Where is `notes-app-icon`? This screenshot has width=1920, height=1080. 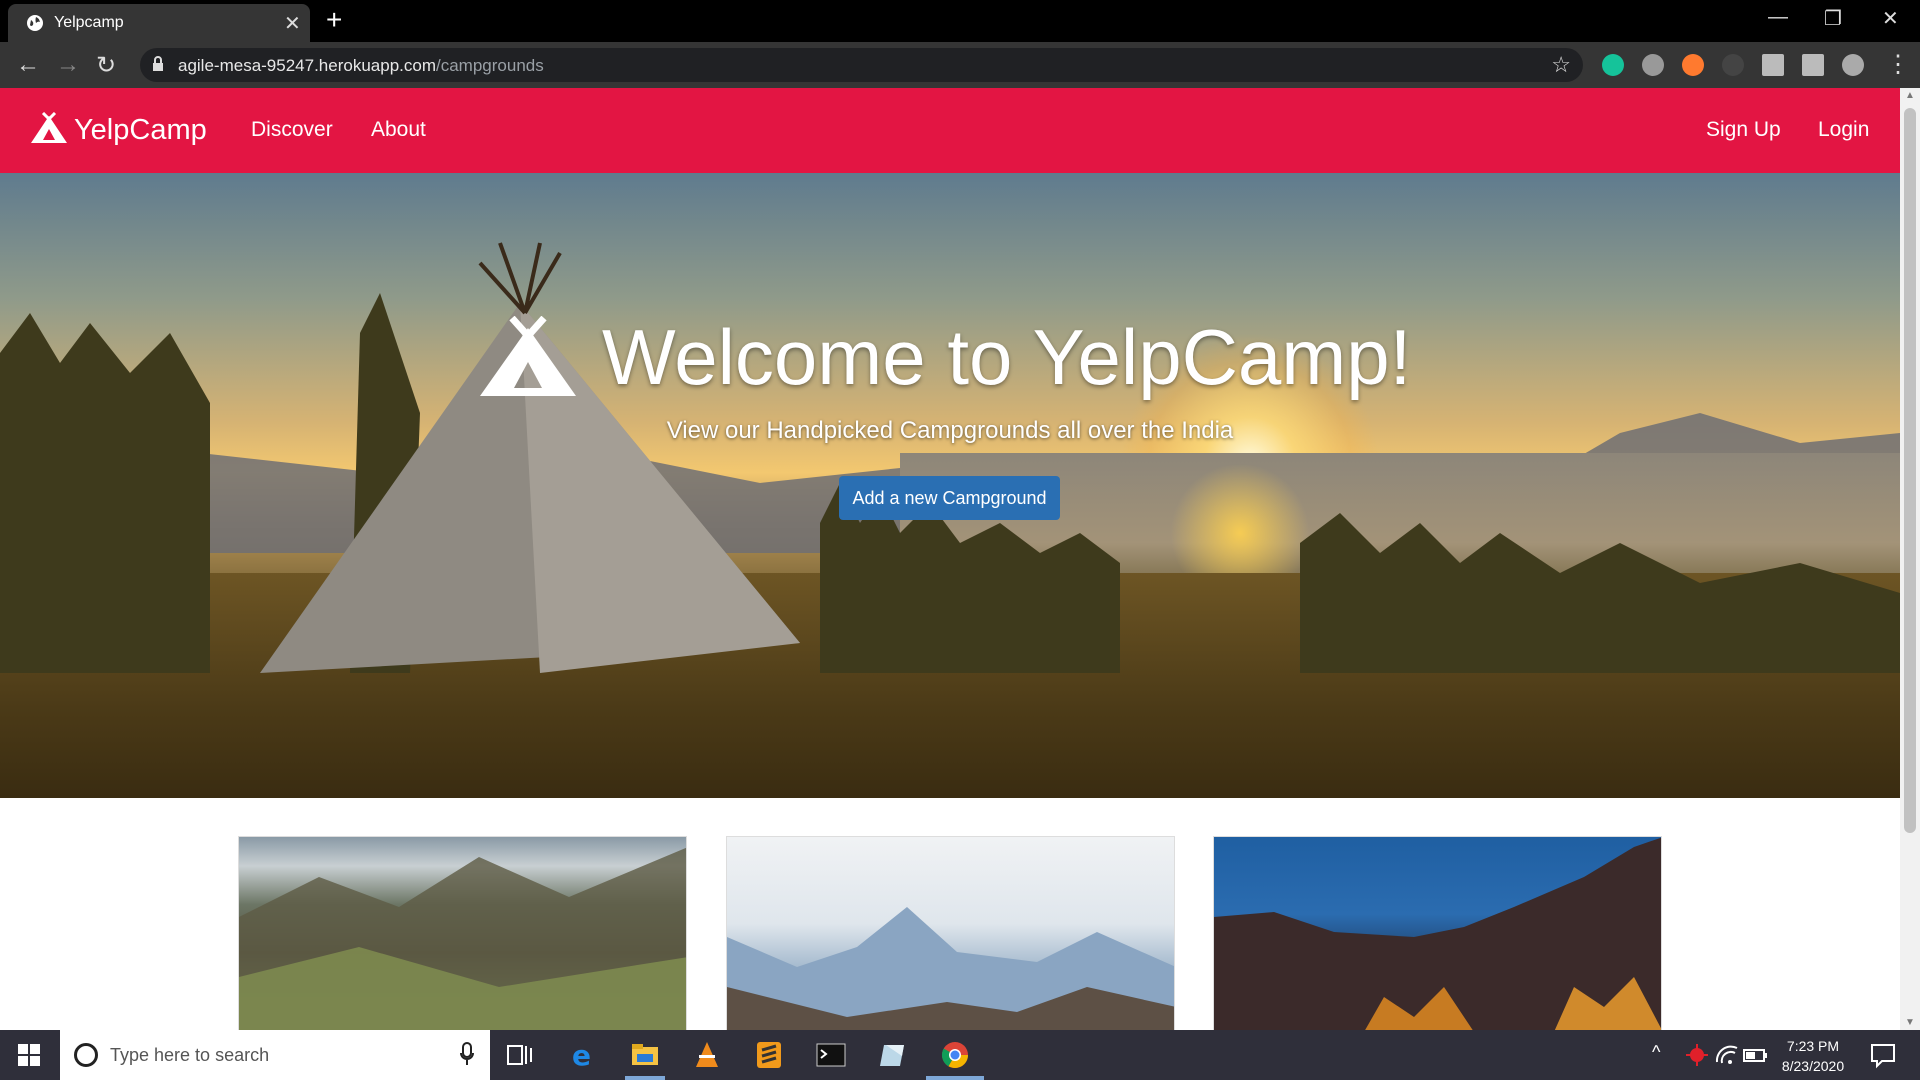 notes-app-icon is located at coordinates (893, 1055).